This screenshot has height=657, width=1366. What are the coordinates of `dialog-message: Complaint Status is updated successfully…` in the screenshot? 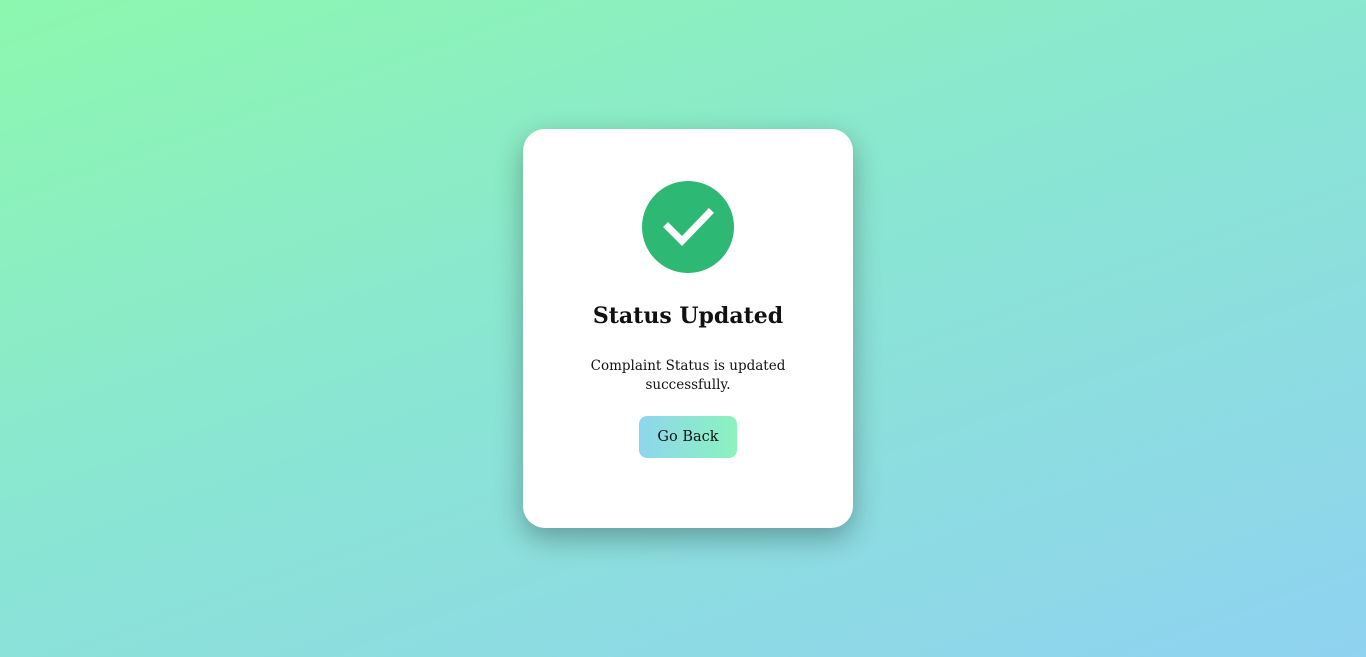 It's located at (688, 375).